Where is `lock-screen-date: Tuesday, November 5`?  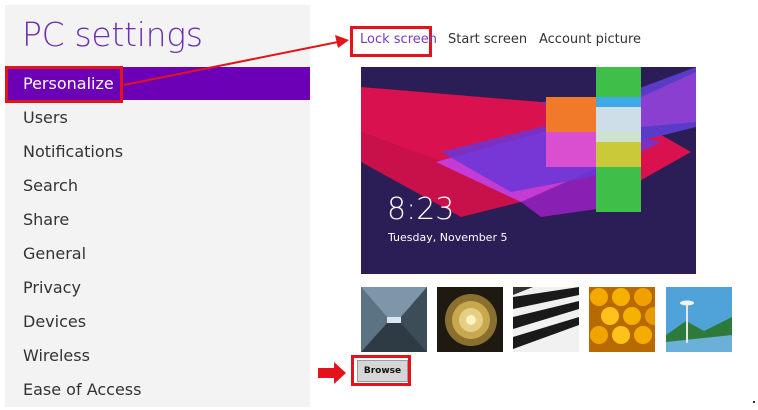
lock-screen-date: Tuesday, November 5 is located at coordinates (448, 237).